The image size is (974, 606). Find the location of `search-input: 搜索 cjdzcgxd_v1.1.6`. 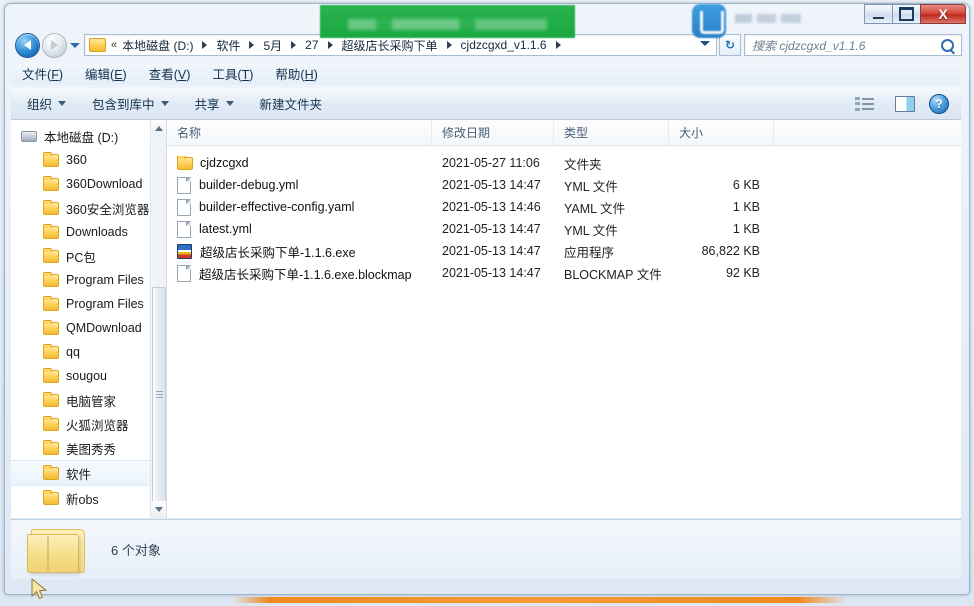

search-input: 搜索 cjdzcgxd_v1.1.6 is located at coordinates (853, 45).